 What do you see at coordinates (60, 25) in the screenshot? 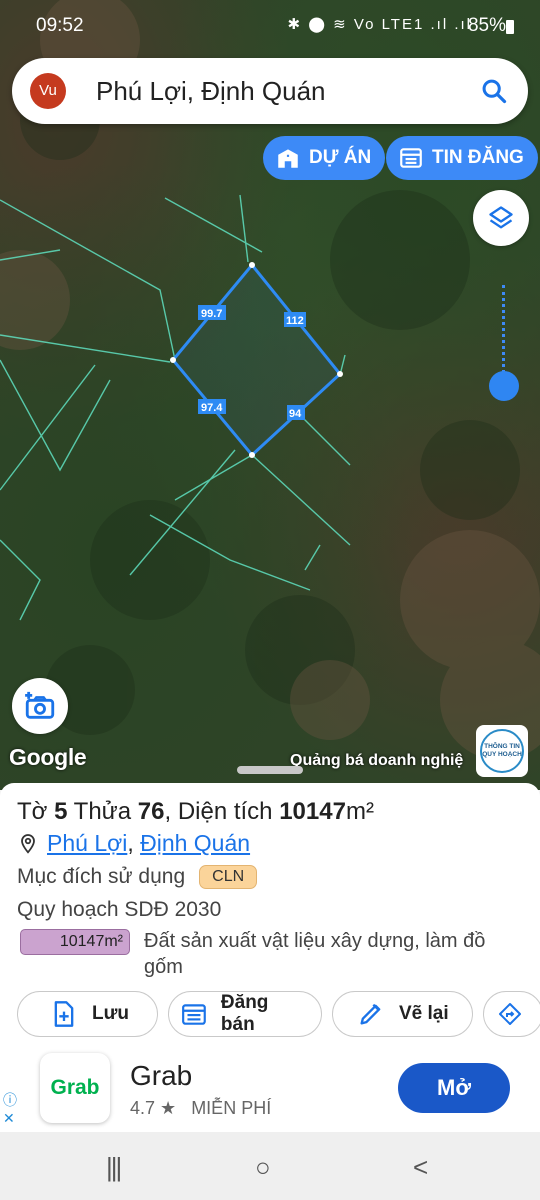
I see `status-time: 09:52` at bounding box center [60, 25].